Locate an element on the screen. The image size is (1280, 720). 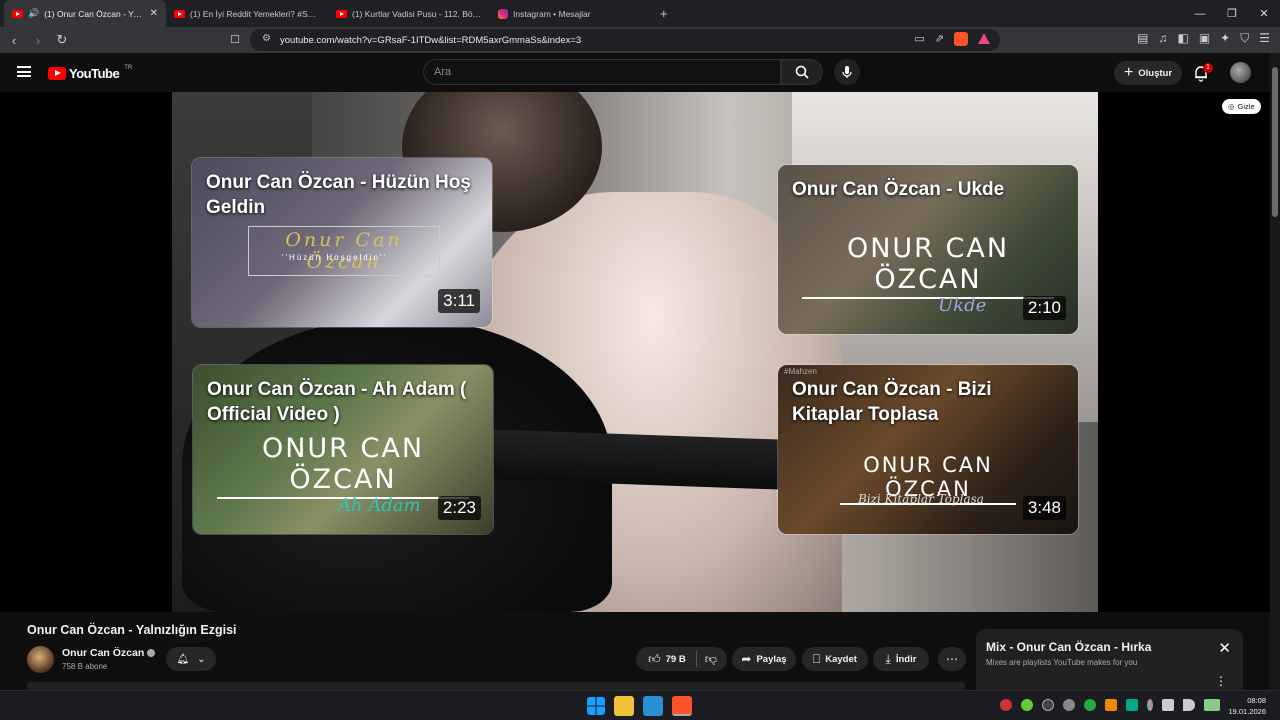
nvidia-icon is located at coordinates (1027, 705).